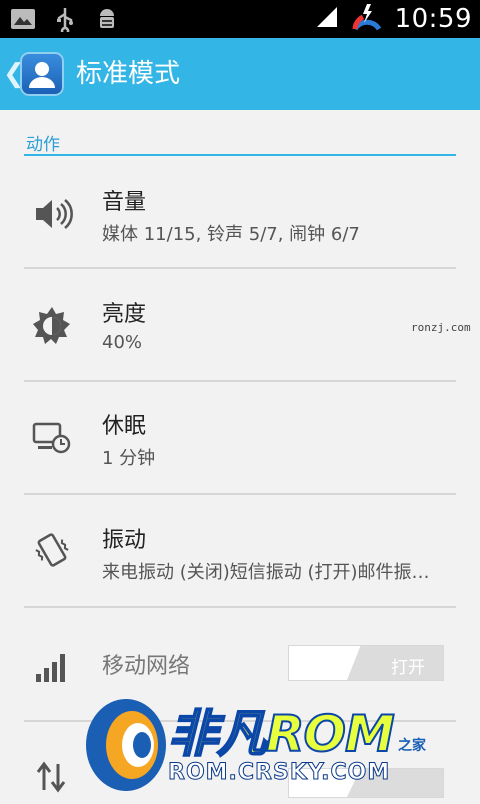  What do you see at coordinates (52, 550) in the screenshot?
I see `vibrate-icon` at bounding box center [52, 550].